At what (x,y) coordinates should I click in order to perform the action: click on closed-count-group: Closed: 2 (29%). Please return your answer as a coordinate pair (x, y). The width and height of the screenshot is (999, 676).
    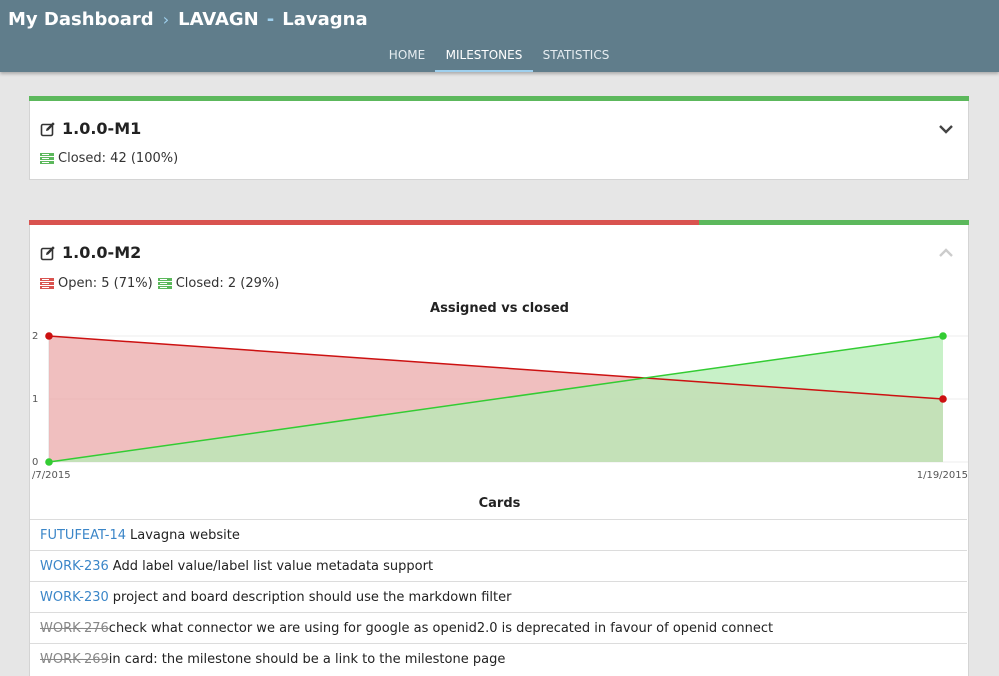
    Looking at the image, I should click on (218, 283).